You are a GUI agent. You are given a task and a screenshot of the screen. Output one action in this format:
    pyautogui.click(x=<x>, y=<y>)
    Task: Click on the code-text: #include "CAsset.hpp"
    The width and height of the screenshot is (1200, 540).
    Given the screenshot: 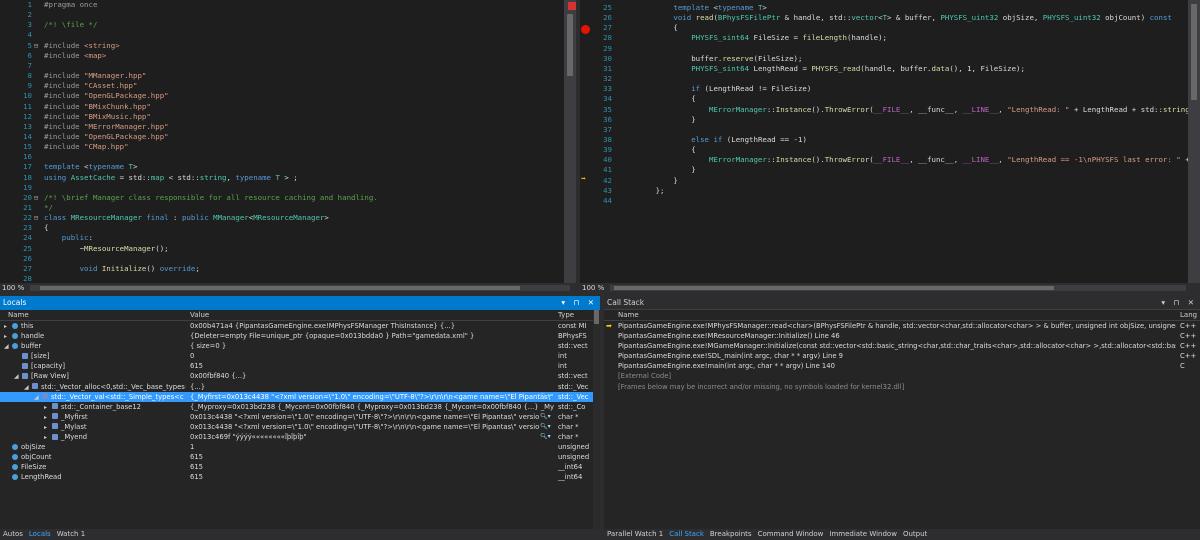 What is the action you would take?
    pyautogui.click(x=90, y=86)
    